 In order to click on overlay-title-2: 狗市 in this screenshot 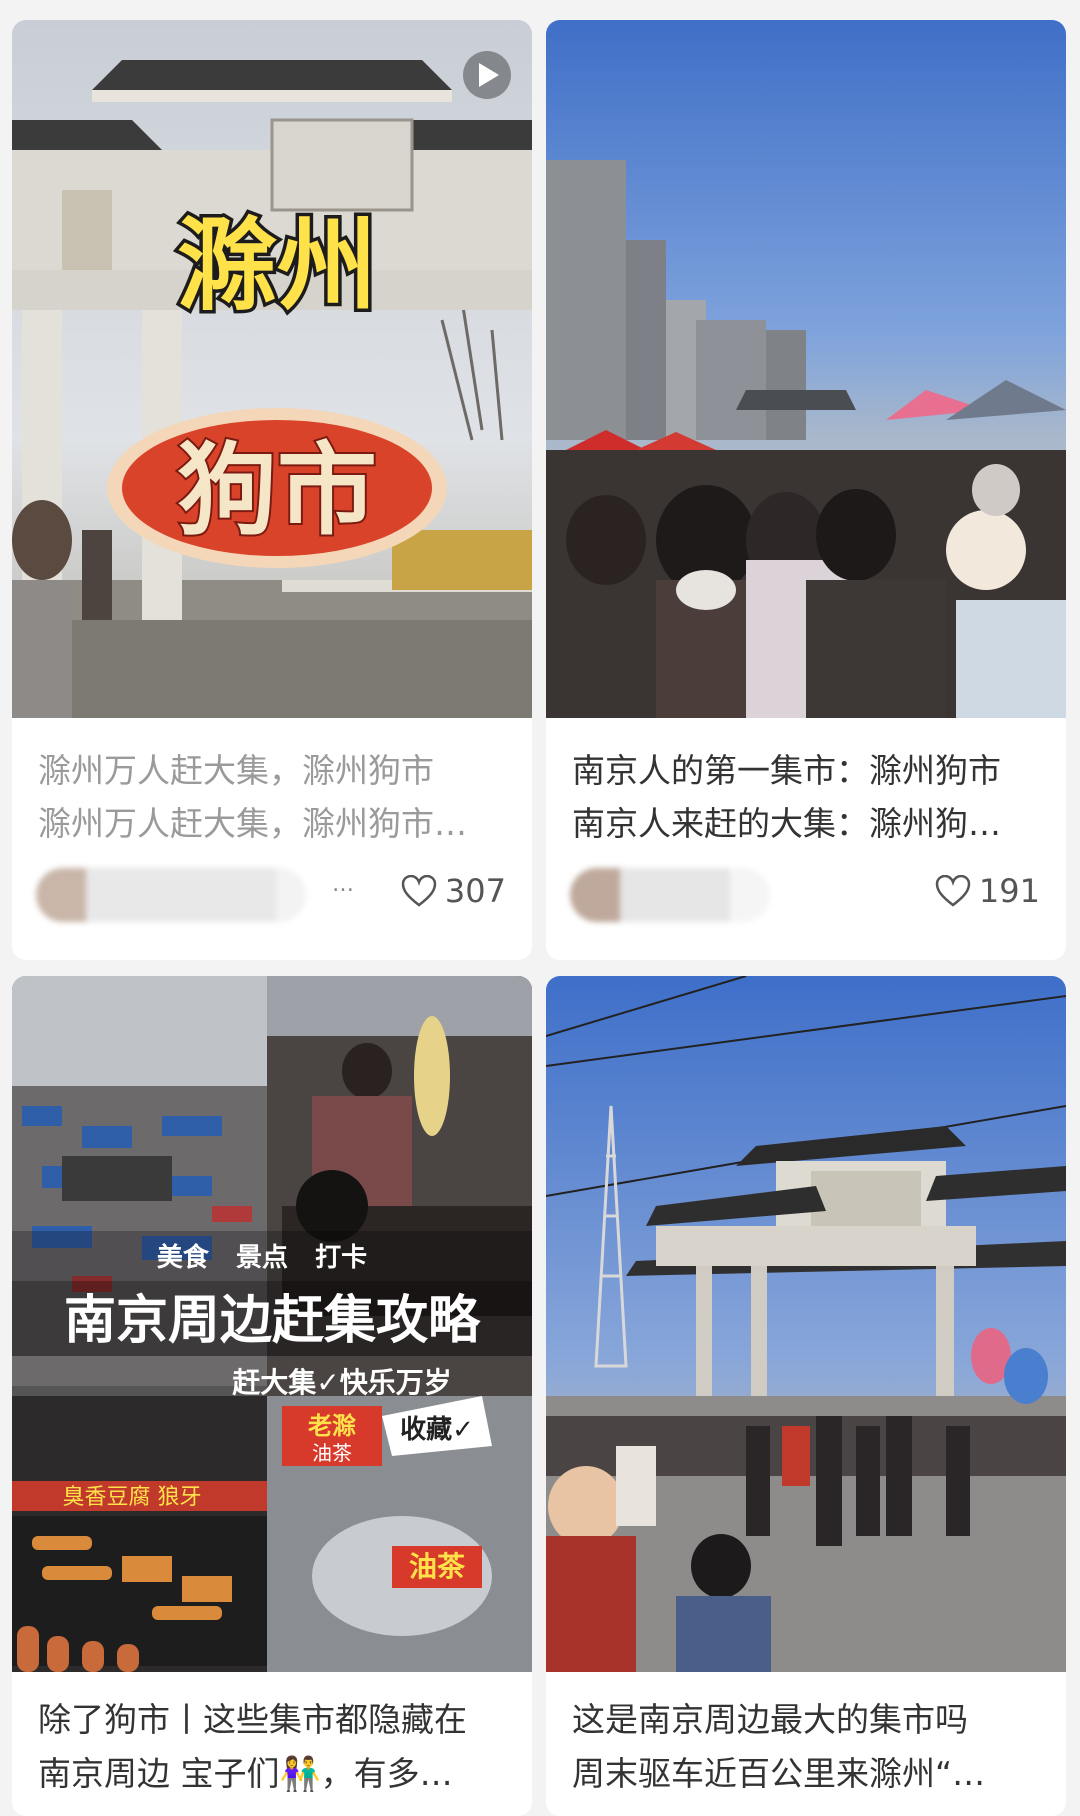, I will do `click(277, 490)`.